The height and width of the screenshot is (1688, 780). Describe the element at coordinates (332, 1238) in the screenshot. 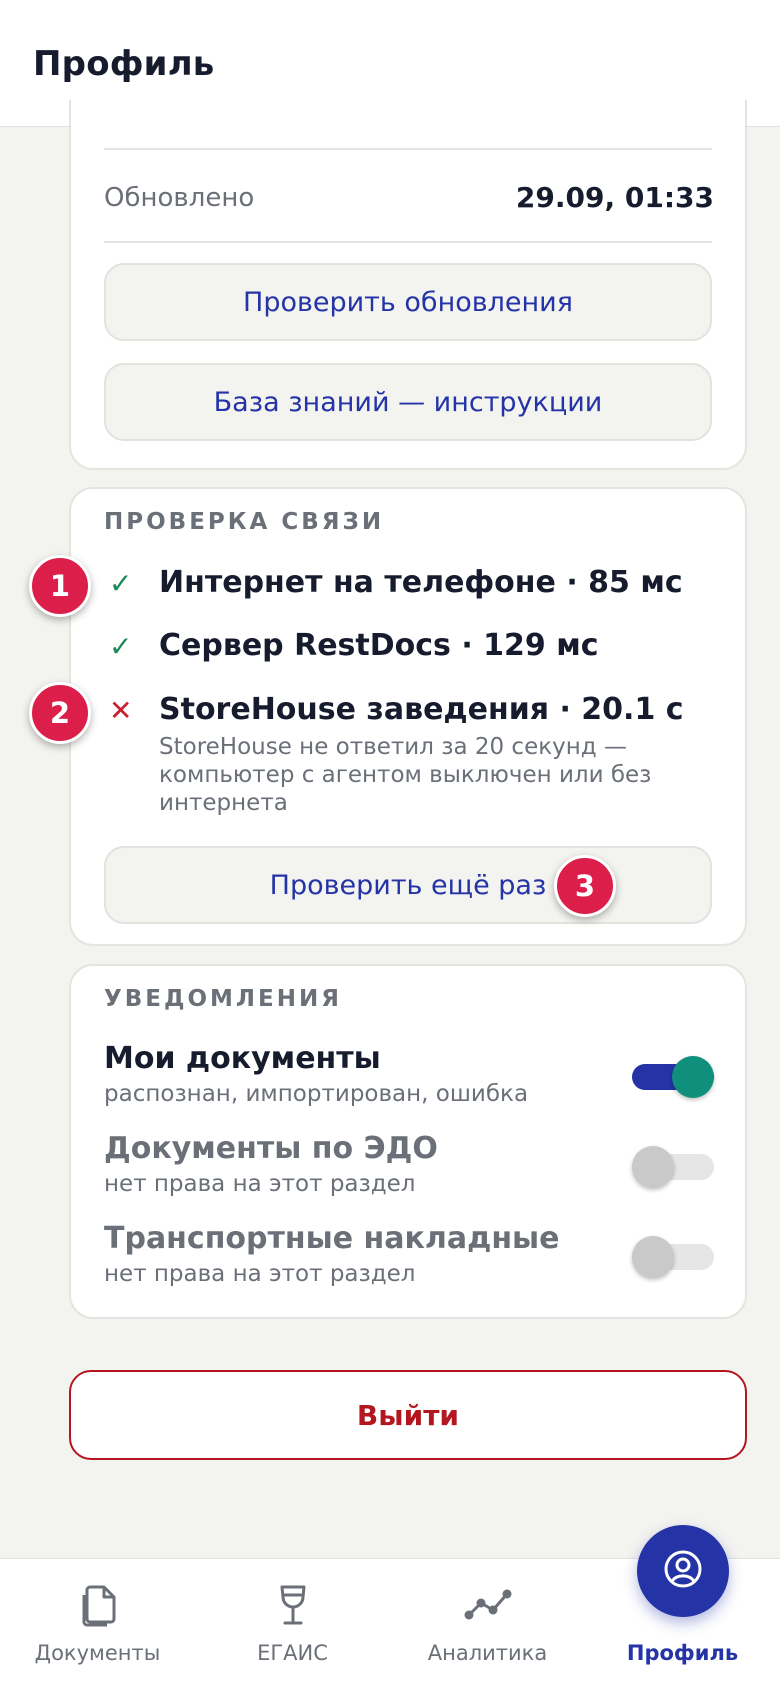

I see `notification-title-waybills: Транспортные накладные` at that location.